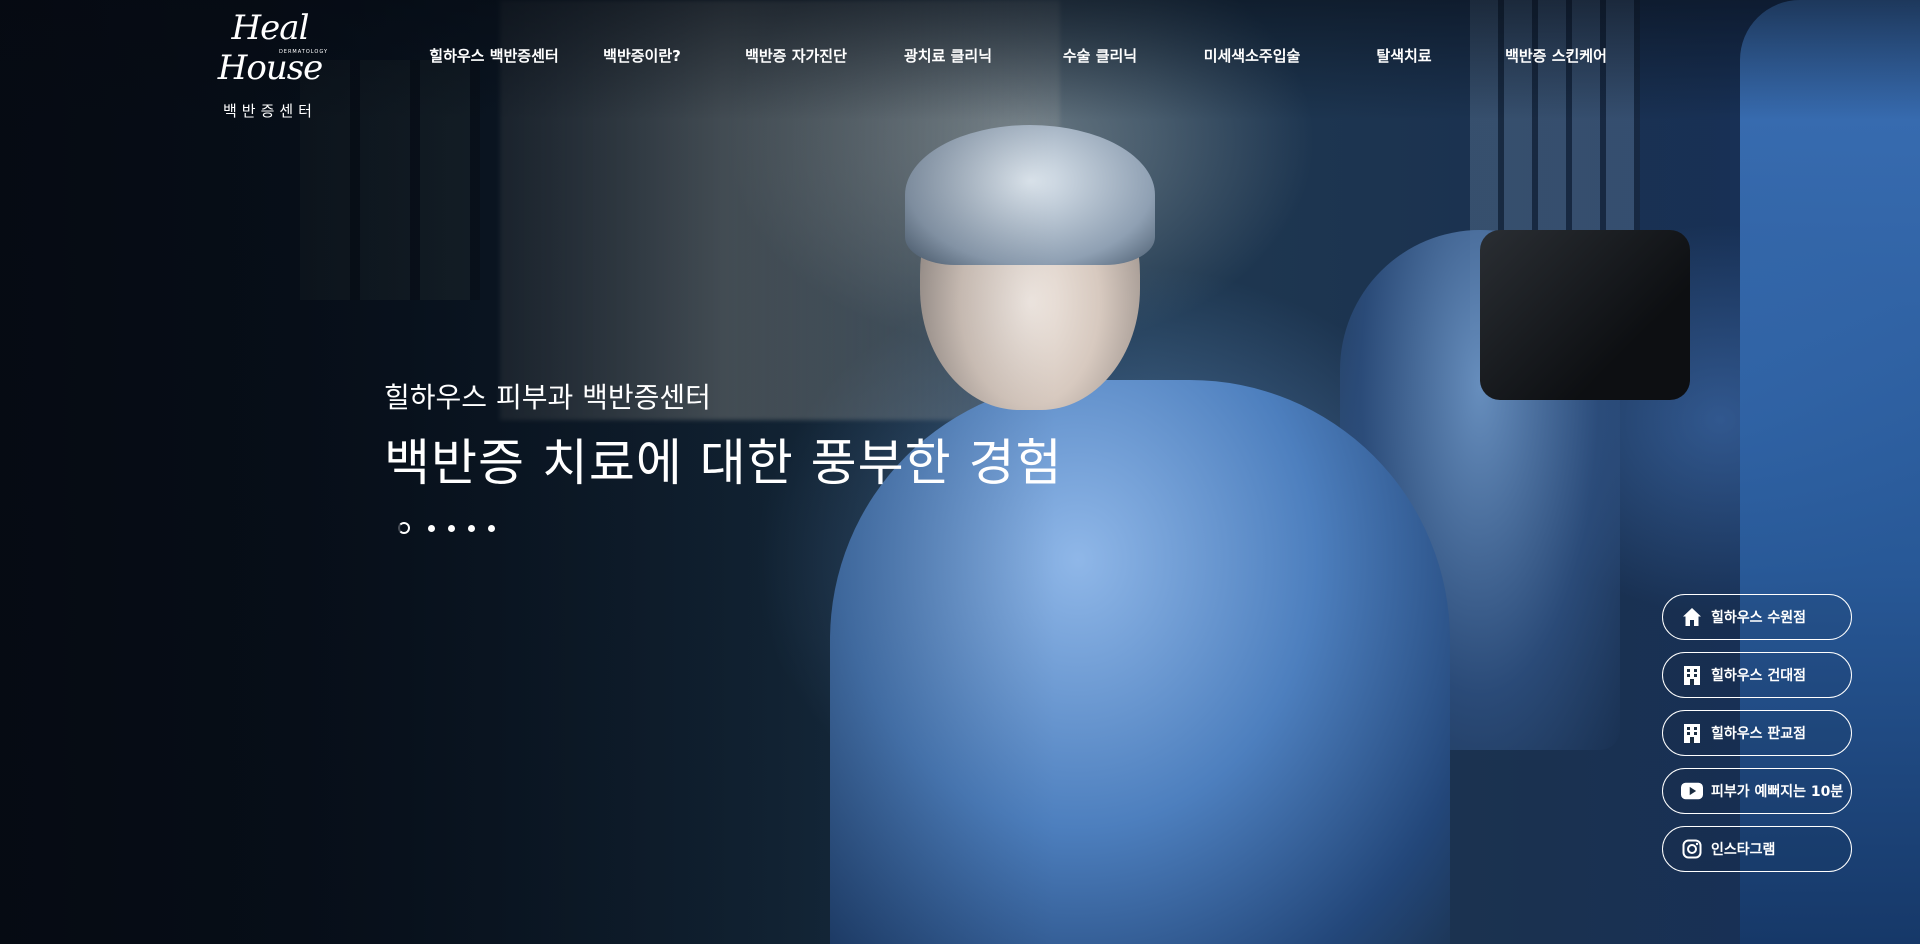 The height and width of the screenshot is (944, 1920). What do you see at coordinates (1692, 791) in the screenshot?
I see `youtube-icon` at bounding box center [1692, 791].